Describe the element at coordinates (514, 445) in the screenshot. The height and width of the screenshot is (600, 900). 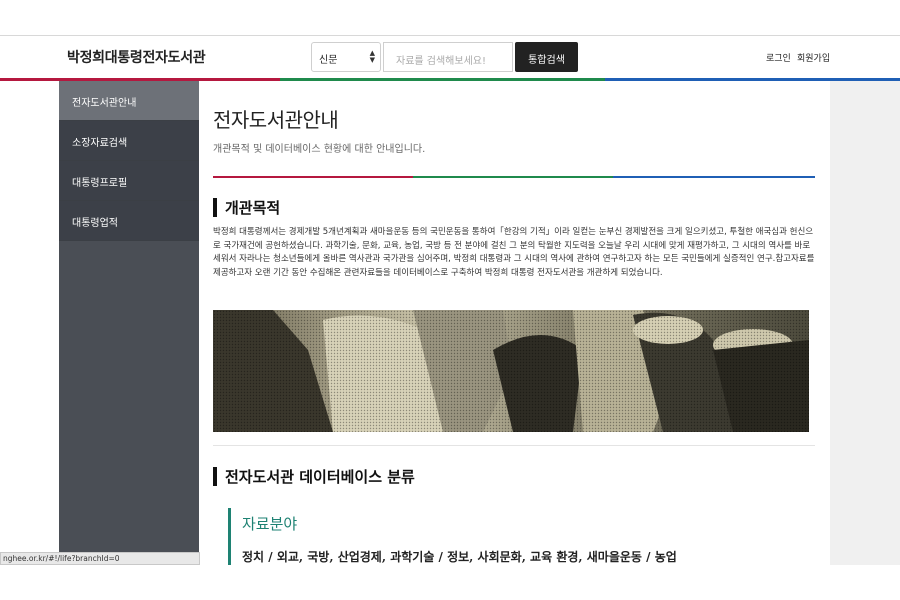
I see `section-separator` at that location.